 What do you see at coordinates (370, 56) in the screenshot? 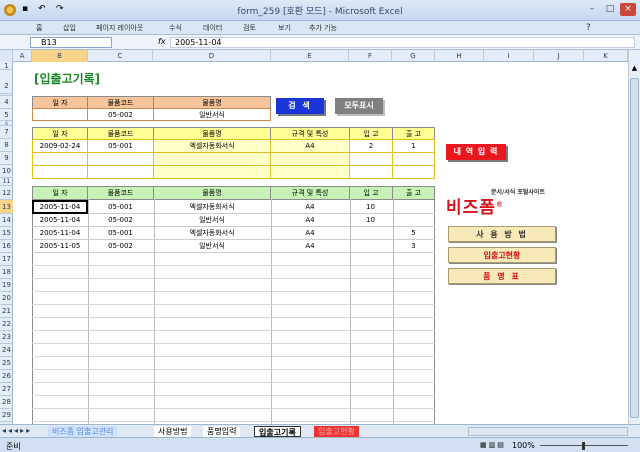
I see `column-header-f: F` at bounding box center [370, 56].